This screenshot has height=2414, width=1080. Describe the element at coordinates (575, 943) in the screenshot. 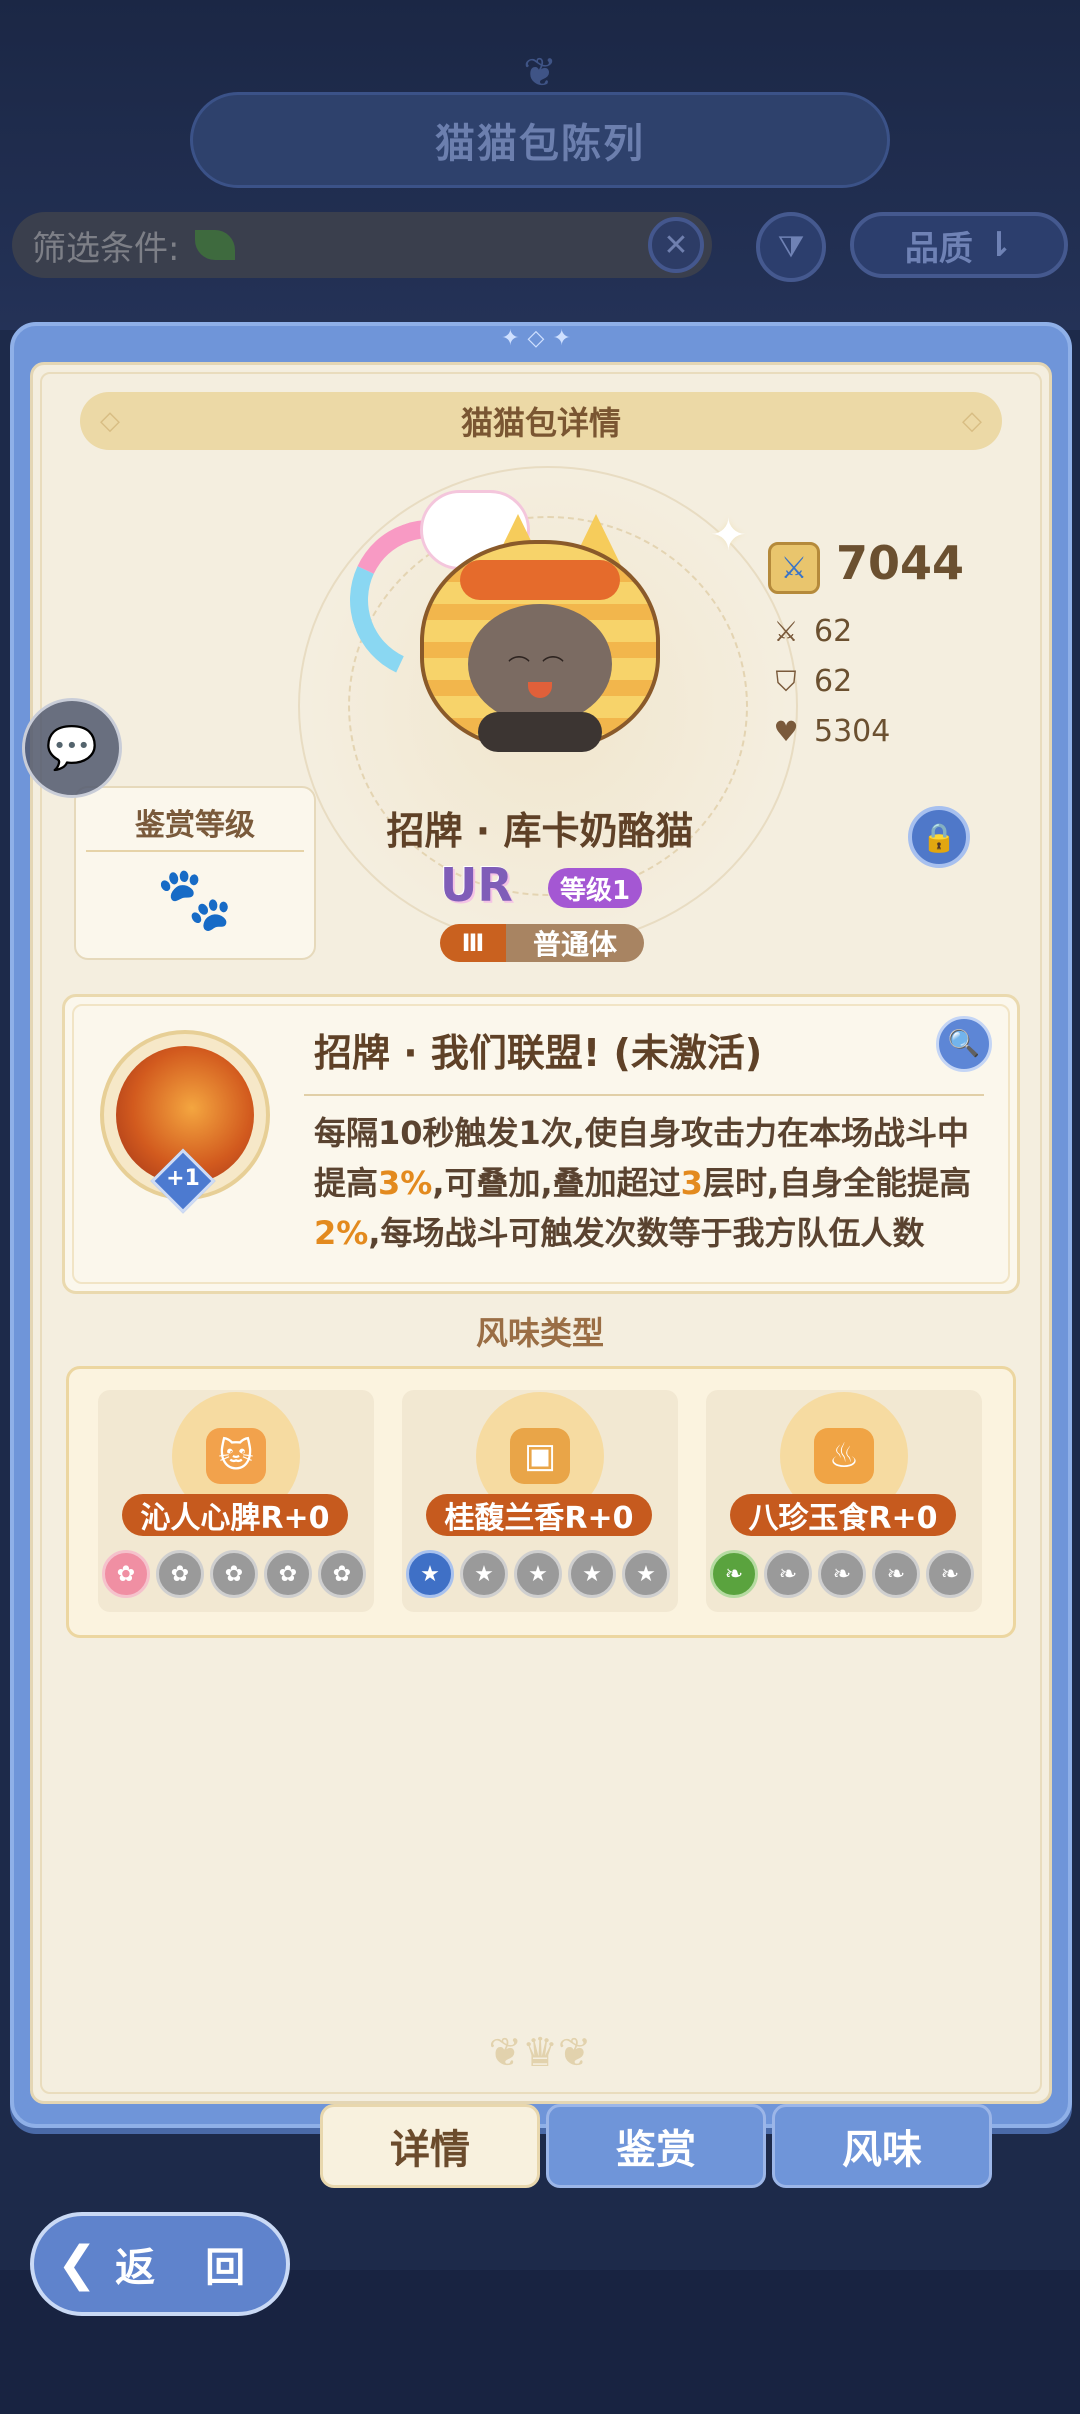

I see `body-type-badge: 普通体` at that location.